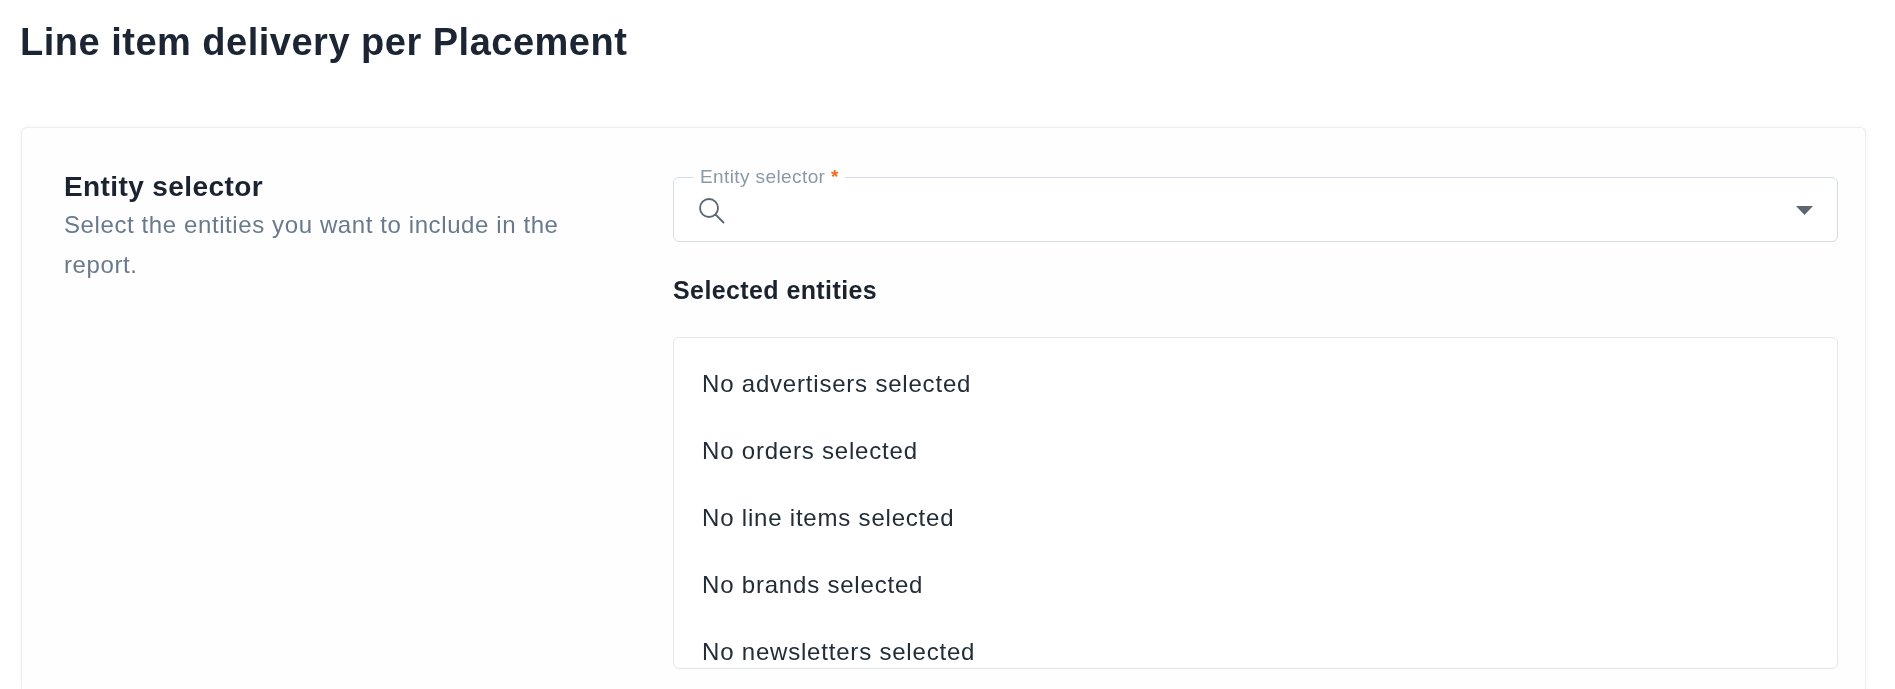  I want to click on section-description: Select the entities you want to include in the report., so click(312, 245).